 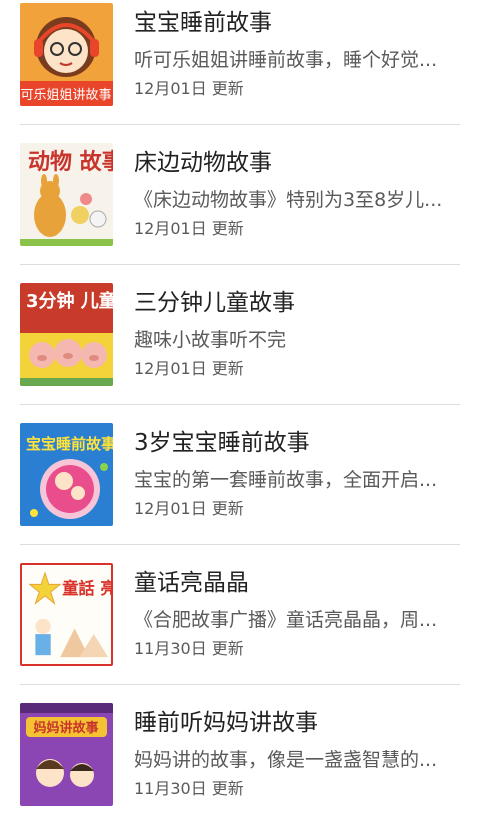 What do you see at coordinates (222, 443) in the screenshot?
I see `story-title: 3岁宝宝睡前故事` at bounding box center [222, 443].